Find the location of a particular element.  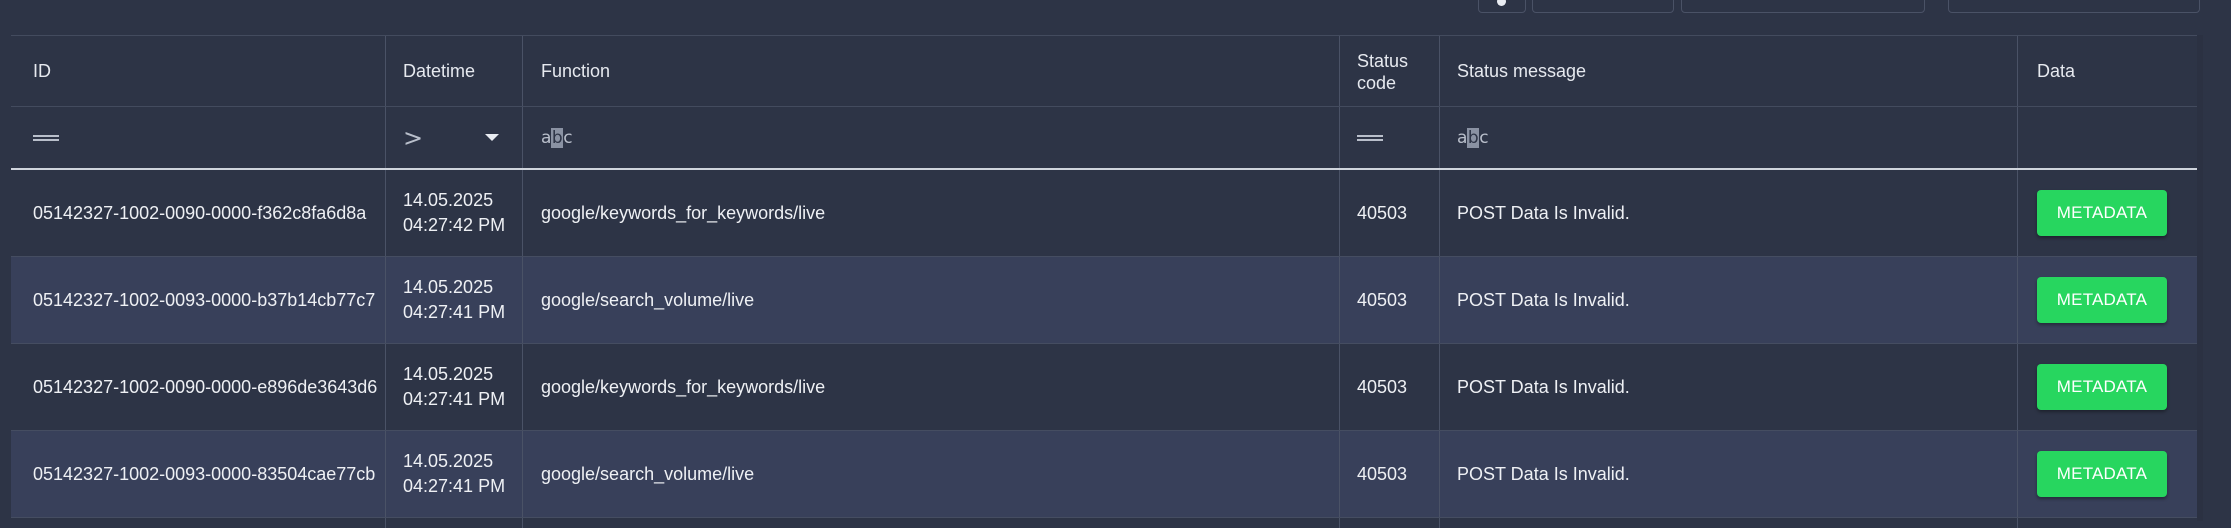

filter-data is located at coordinates (2107, 137).